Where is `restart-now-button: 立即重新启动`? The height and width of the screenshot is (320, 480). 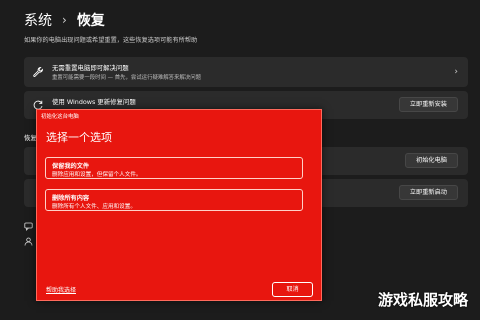 restart-now-button: 立即重新启动 is located at coordinates (428, 192).